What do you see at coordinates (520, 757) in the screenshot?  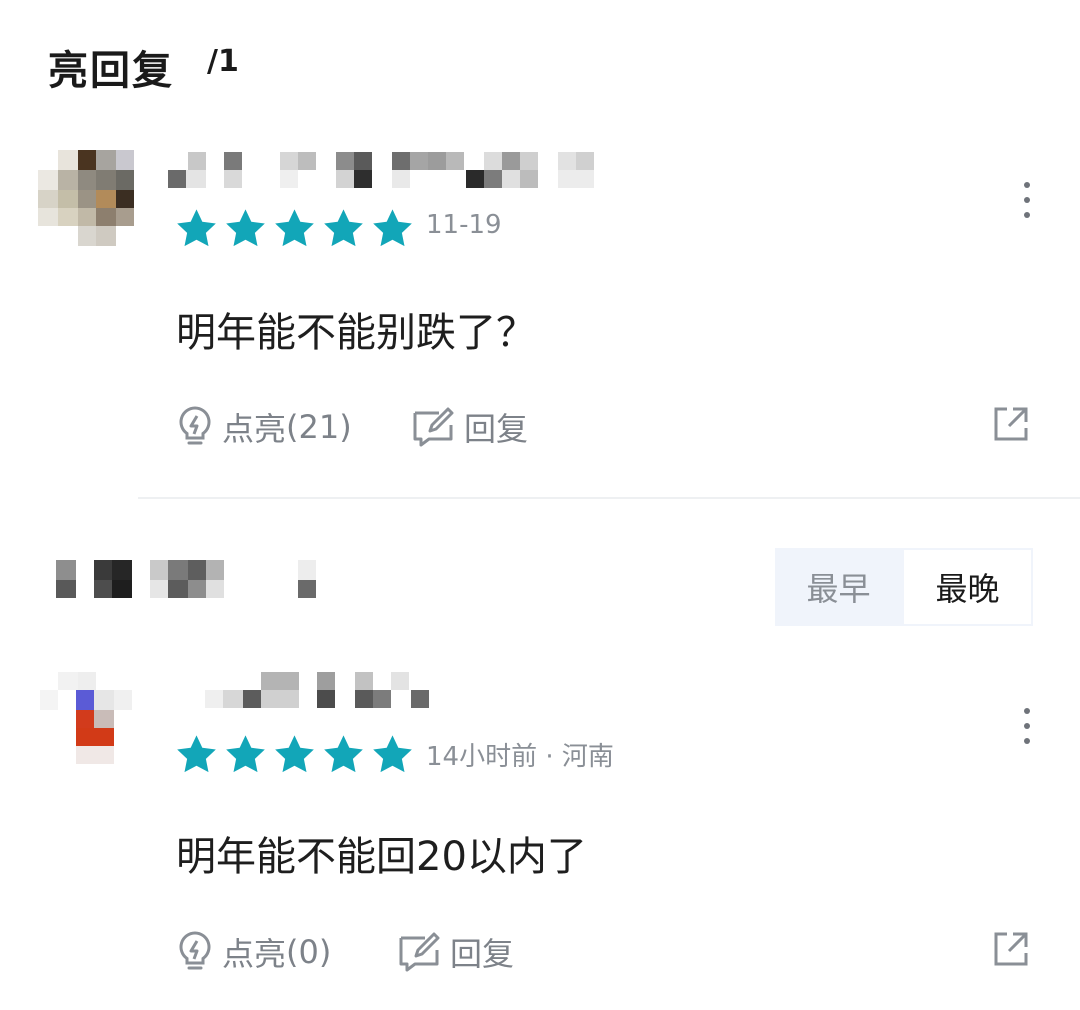 I see `reply-meta: 14小时前 · 河南` at bounding box center [520, 757].